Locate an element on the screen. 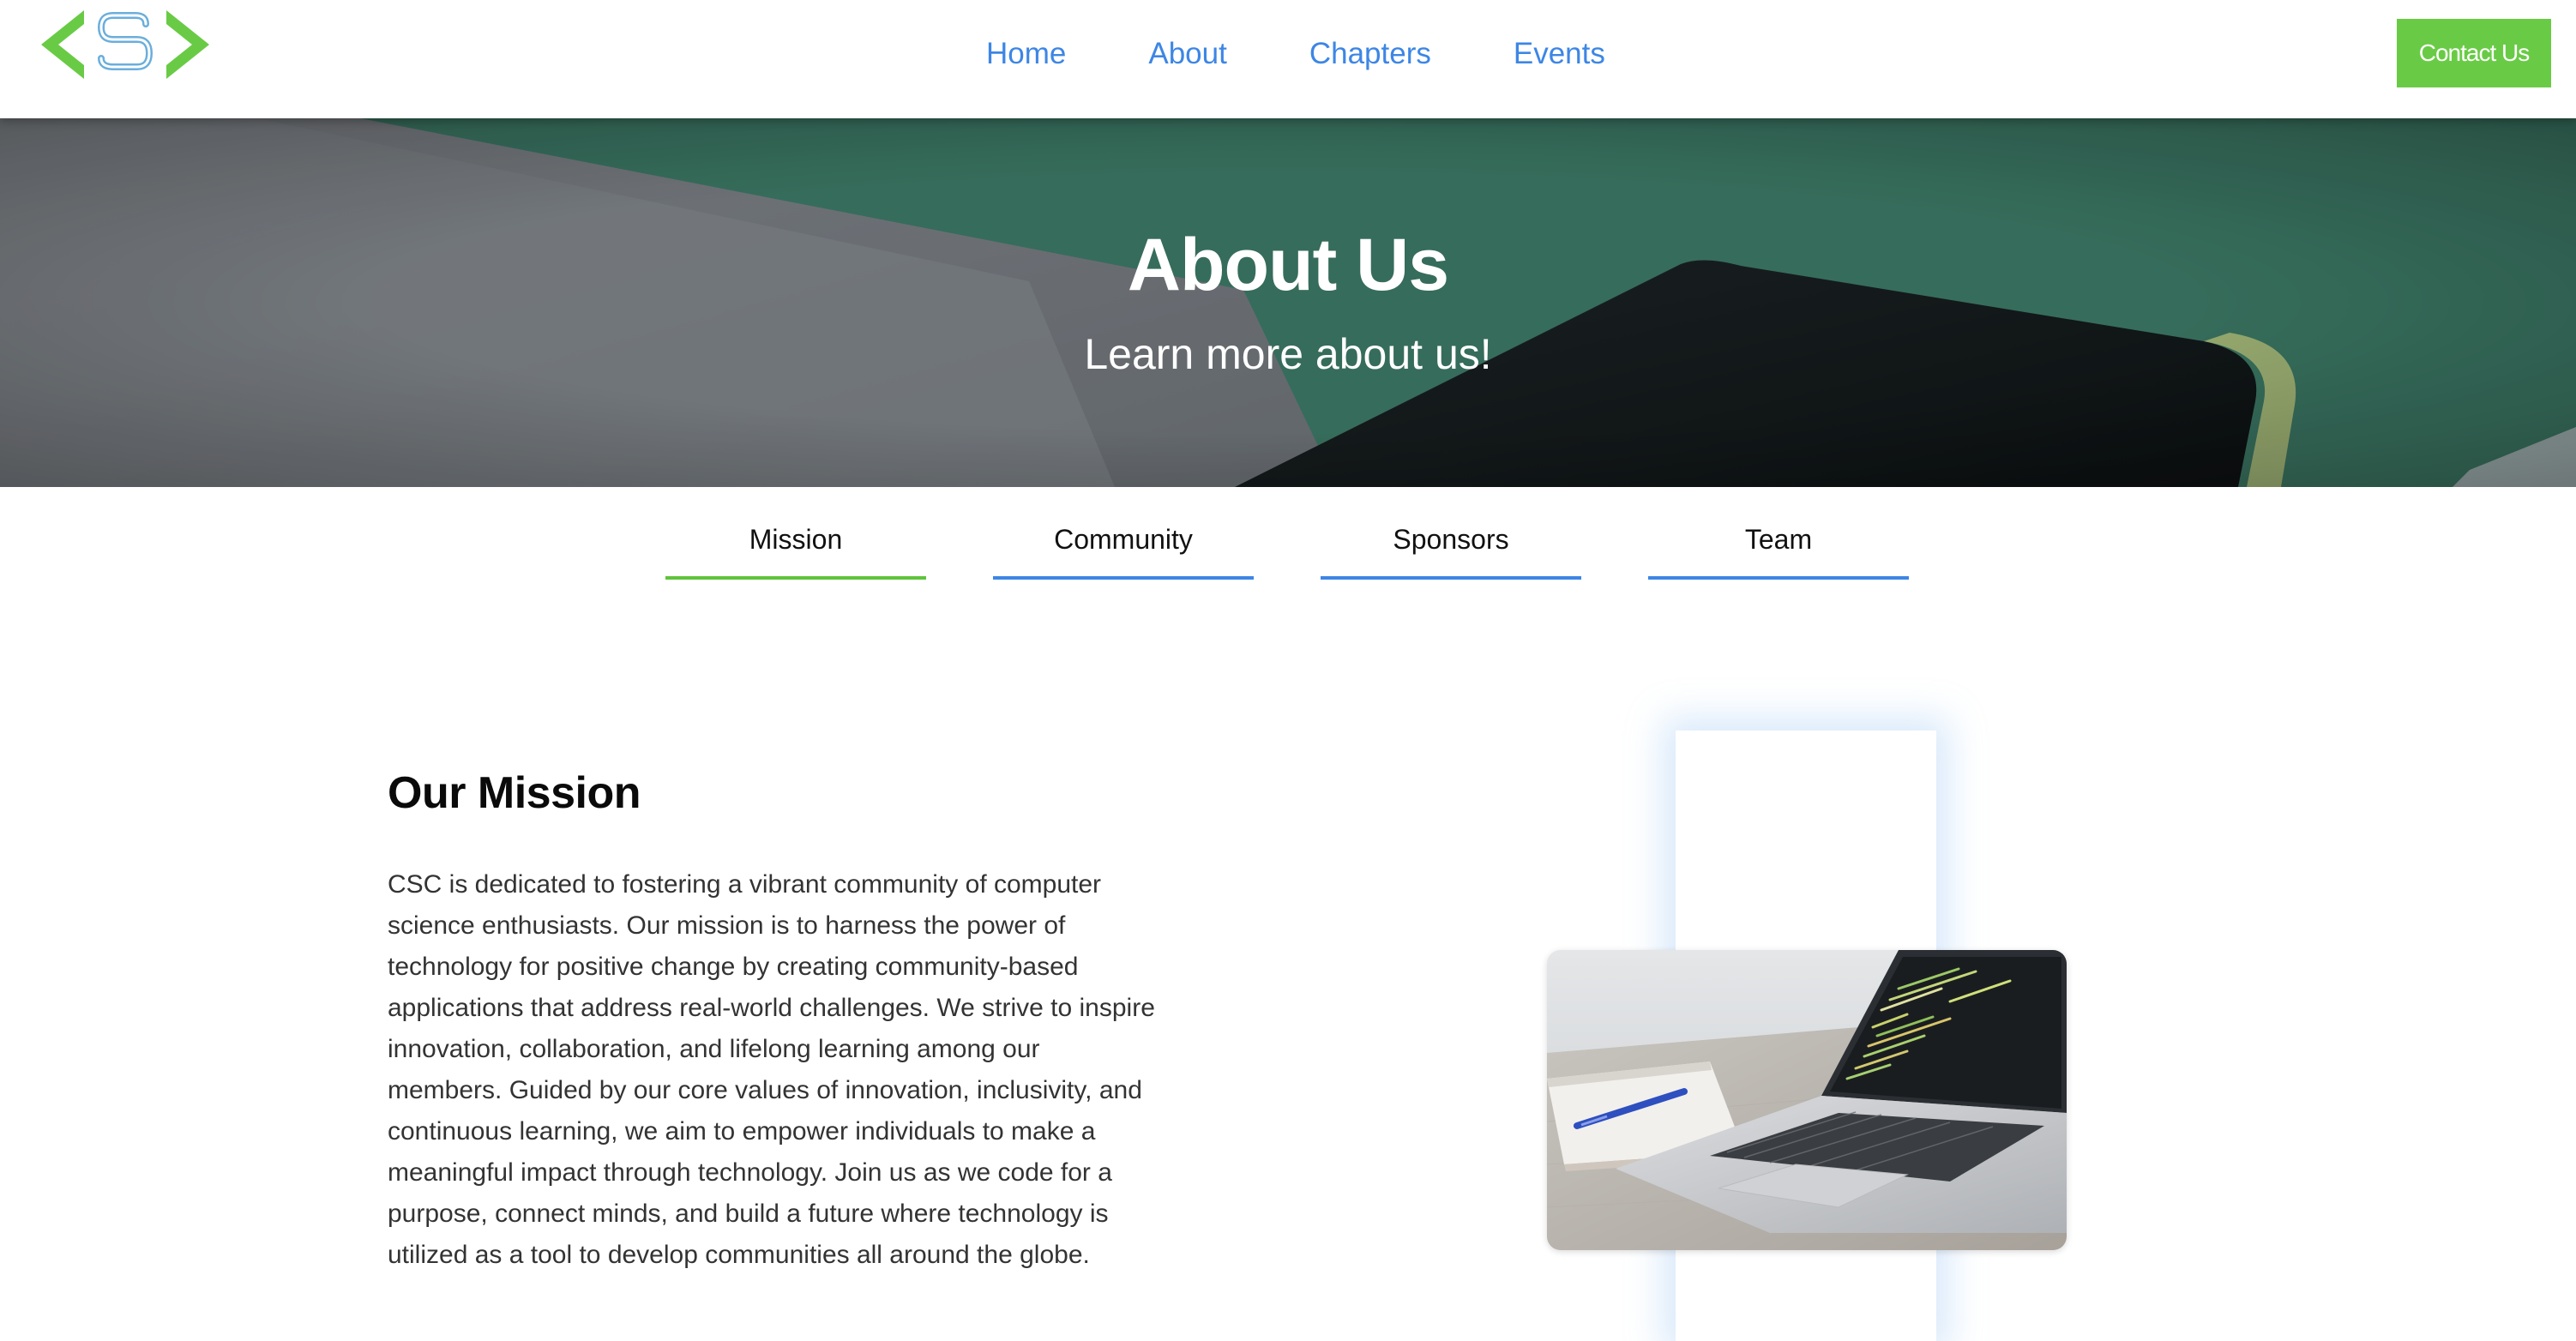 Image resolution: width=2576 pixels, height=1341 pixels. tab-sponsors: Sponsors is located at coordinates (1451, 550).